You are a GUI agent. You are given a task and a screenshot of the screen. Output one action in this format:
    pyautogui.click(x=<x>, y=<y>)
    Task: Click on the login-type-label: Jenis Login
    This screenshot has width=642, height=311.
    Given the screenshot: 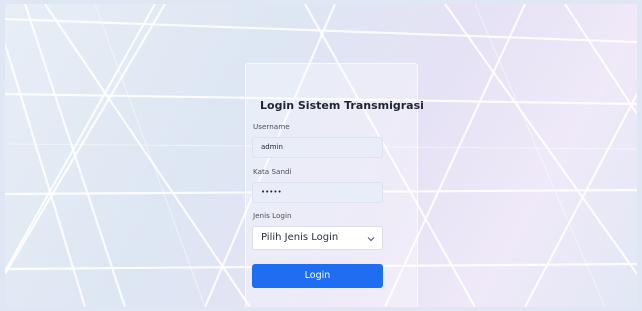 What is the action you would take?
    pyautogui.click(x=272, y=215)
    